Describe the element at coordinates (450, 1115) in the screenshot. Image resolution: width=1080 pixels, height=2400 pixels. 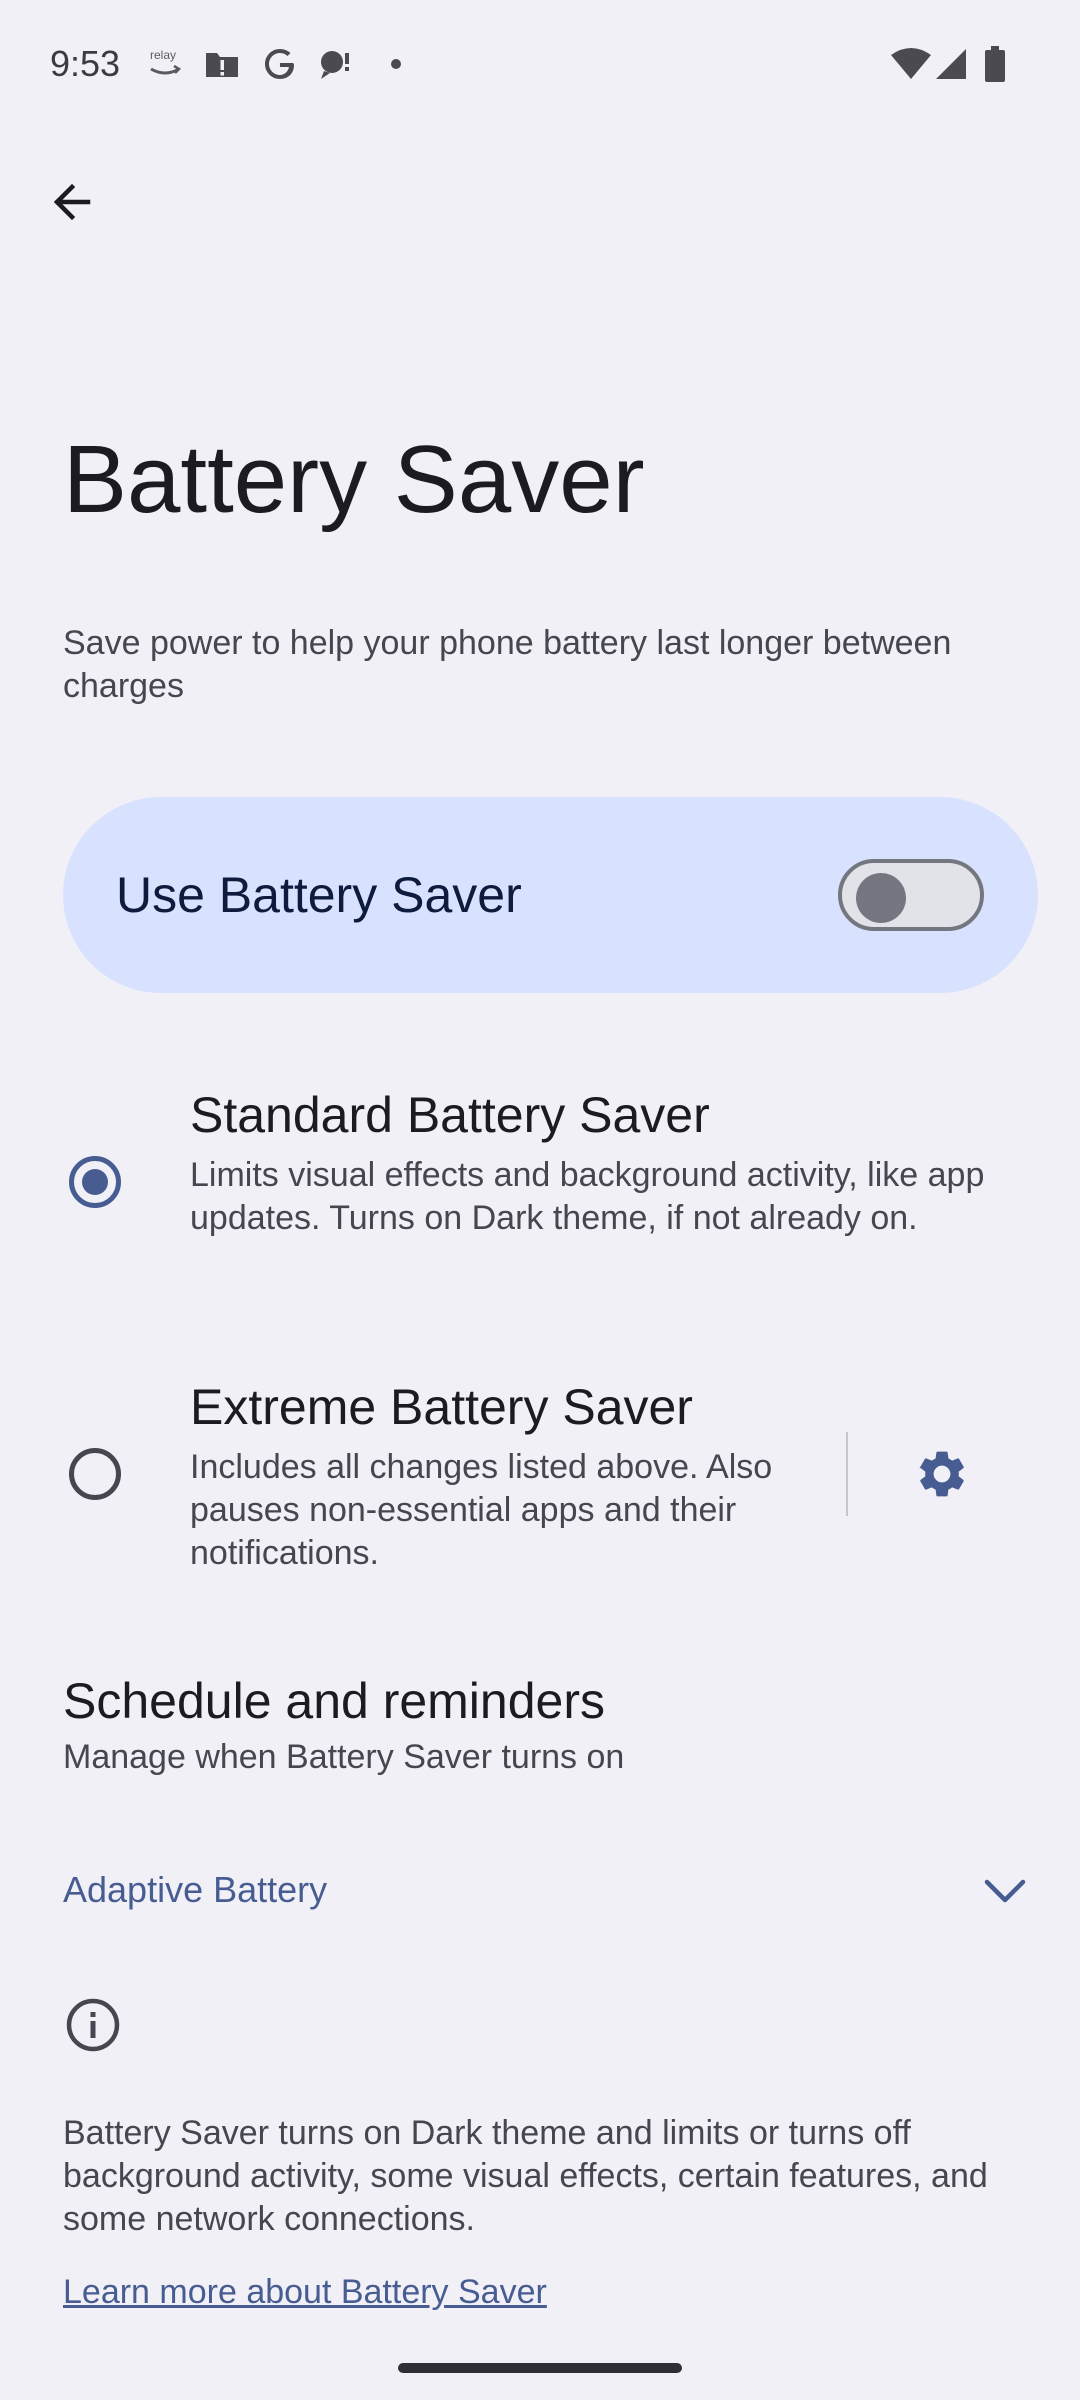
I see `standard-option-title: Standard Battery Saver` at that location.